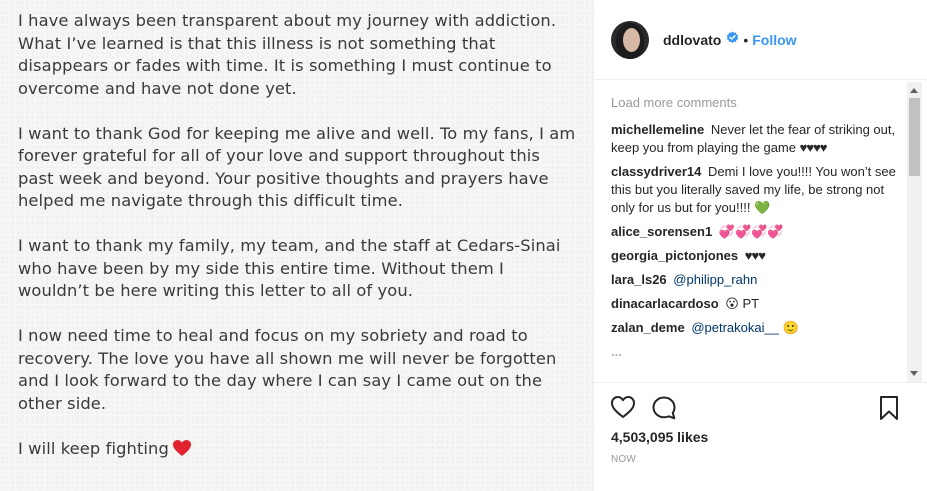 The width and height of the screenshot is (927, 491). What do you see at coordinates (630, 39) in the screenshot?
I see `avatar` at bounding box center [630, 39].